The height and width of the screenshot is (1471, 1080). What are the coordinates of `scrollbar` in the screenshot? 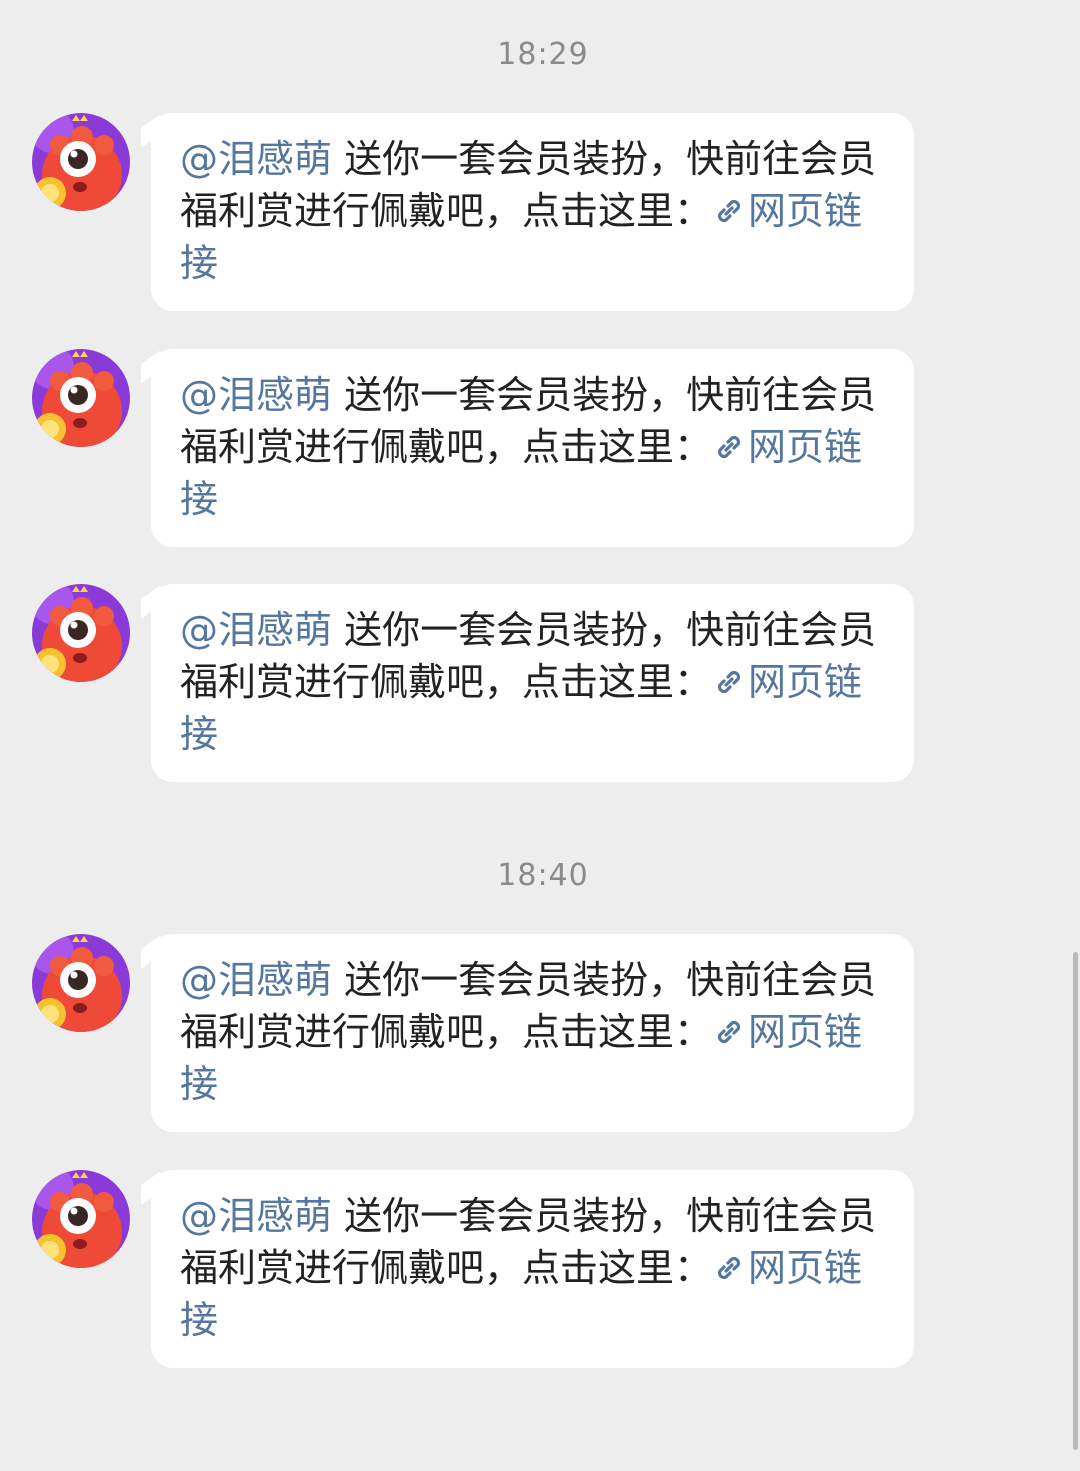 It's located at (1075, 1201).